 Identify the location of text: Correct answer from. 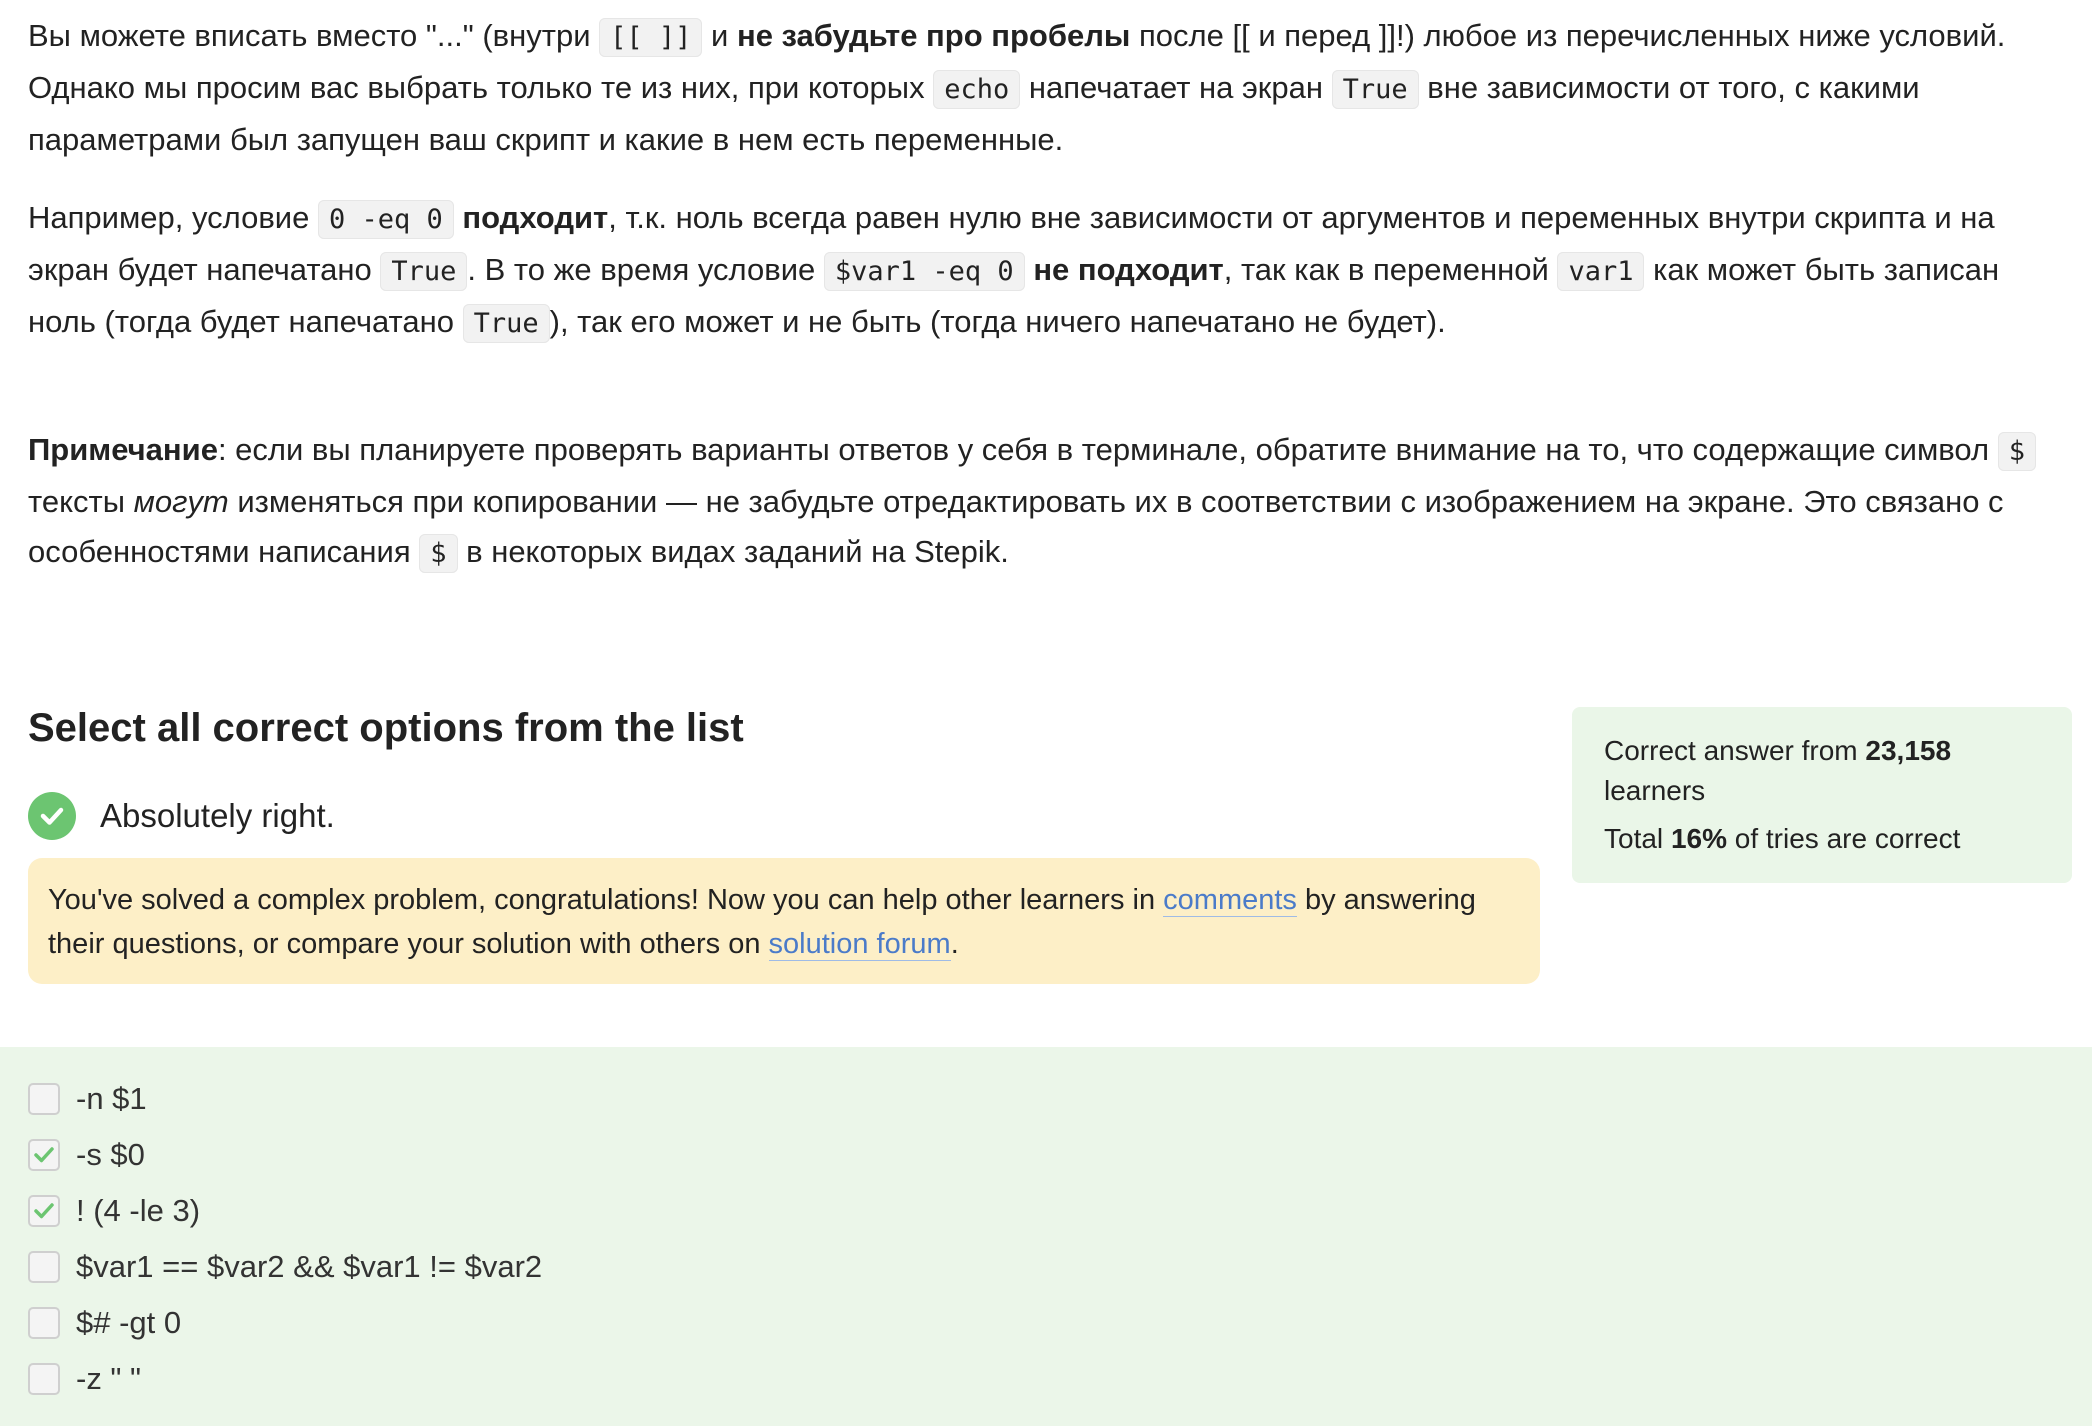
(1735, 750).